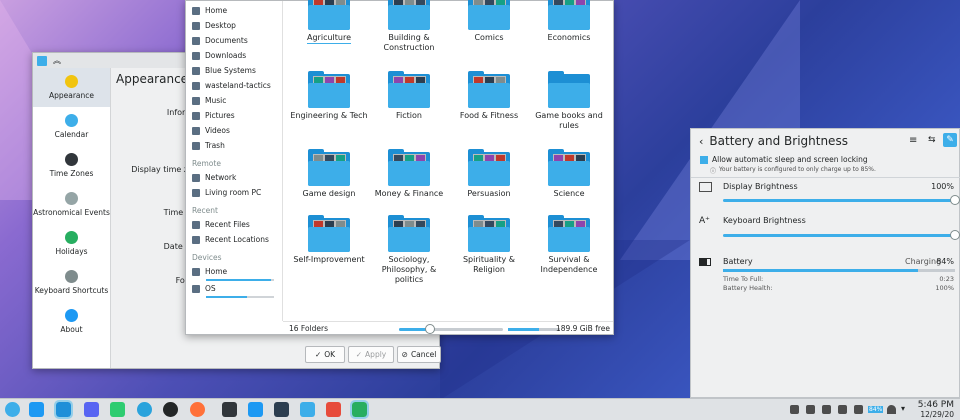  Describe the element at coordinates (36, 409) in the screenshot. I see `system-settings-icon` at that location.